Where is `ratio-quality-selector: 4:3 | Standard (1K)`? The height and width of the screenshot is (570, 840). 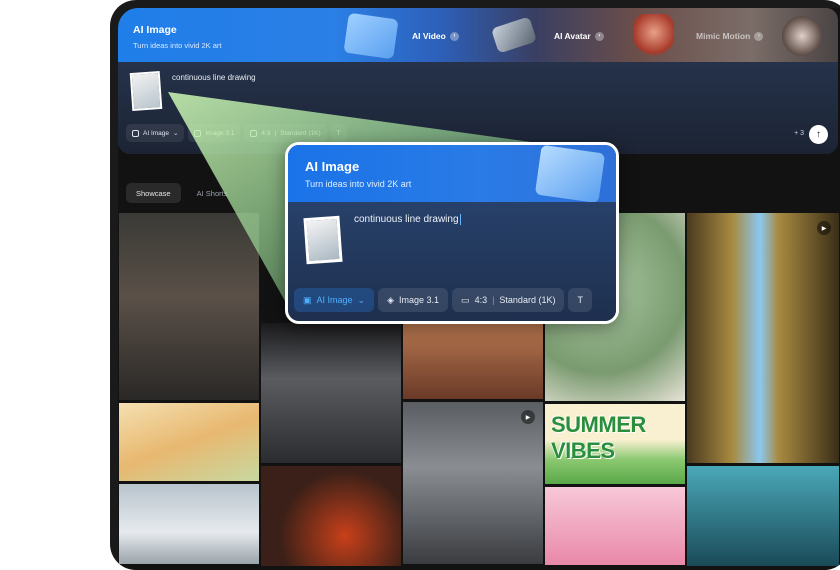 ratio-quality-selector: 4:3 | Standard (1K) is located at coordinates (285, 133).